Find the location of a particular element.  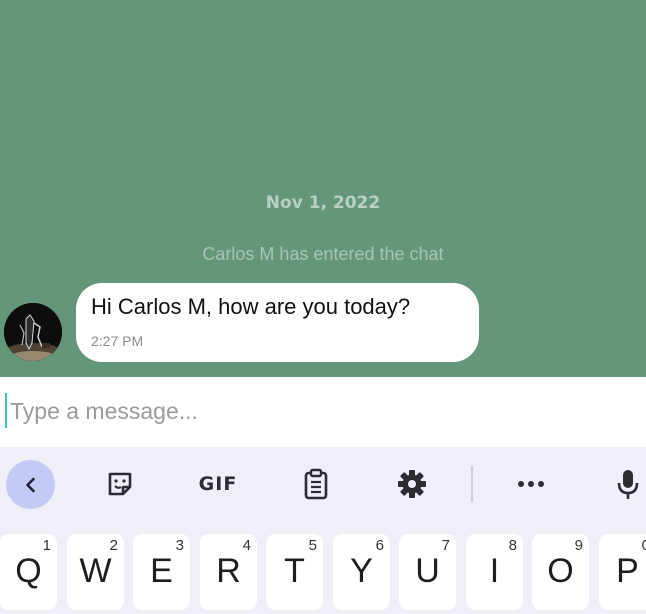

message-bubble: Hi Carlos M, how are you today? 2:27 PM is located at coordinates (277, 322).